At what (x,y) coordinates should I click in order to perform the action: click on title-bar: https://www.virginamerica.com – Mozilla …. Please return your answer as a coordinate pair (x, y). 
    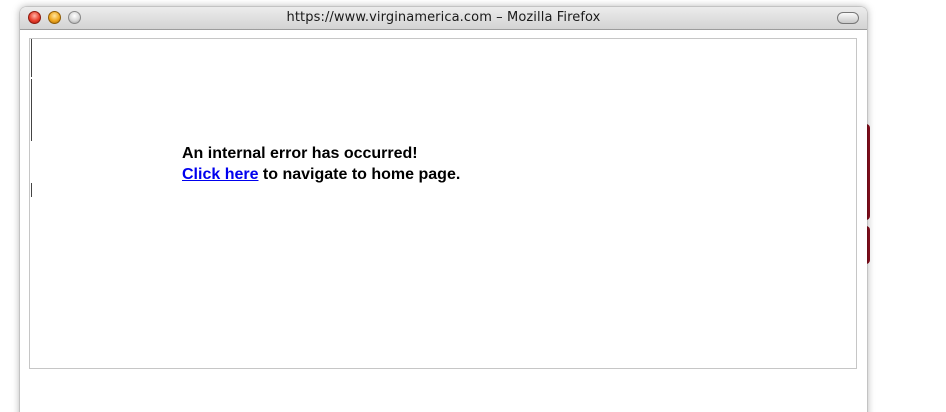
    Looking at the image, I should click on (443, 18).